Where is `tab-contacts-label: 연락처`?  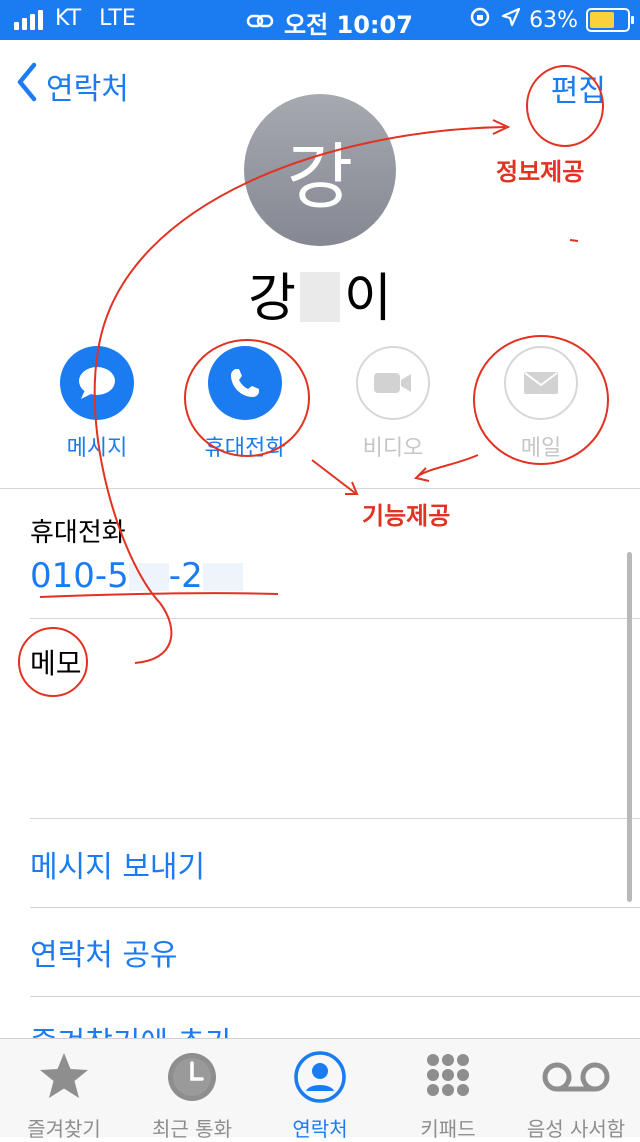
tab-contacts-label: 연락처 is located at coordinates (320, 1129).